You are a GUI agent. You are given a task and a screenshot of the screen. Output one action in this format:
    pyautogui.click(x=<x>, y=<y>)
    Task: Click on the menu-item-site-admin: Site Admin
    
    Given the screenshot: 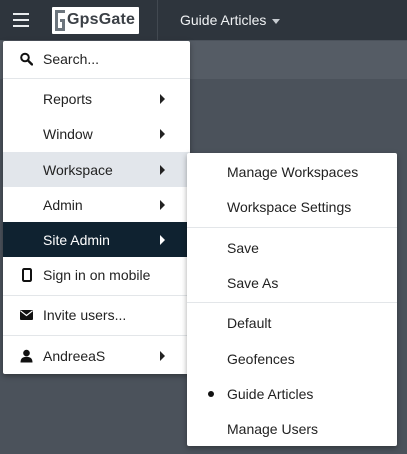 What is the action you would take?
    pyautogui.click(x=96, y=239)
    